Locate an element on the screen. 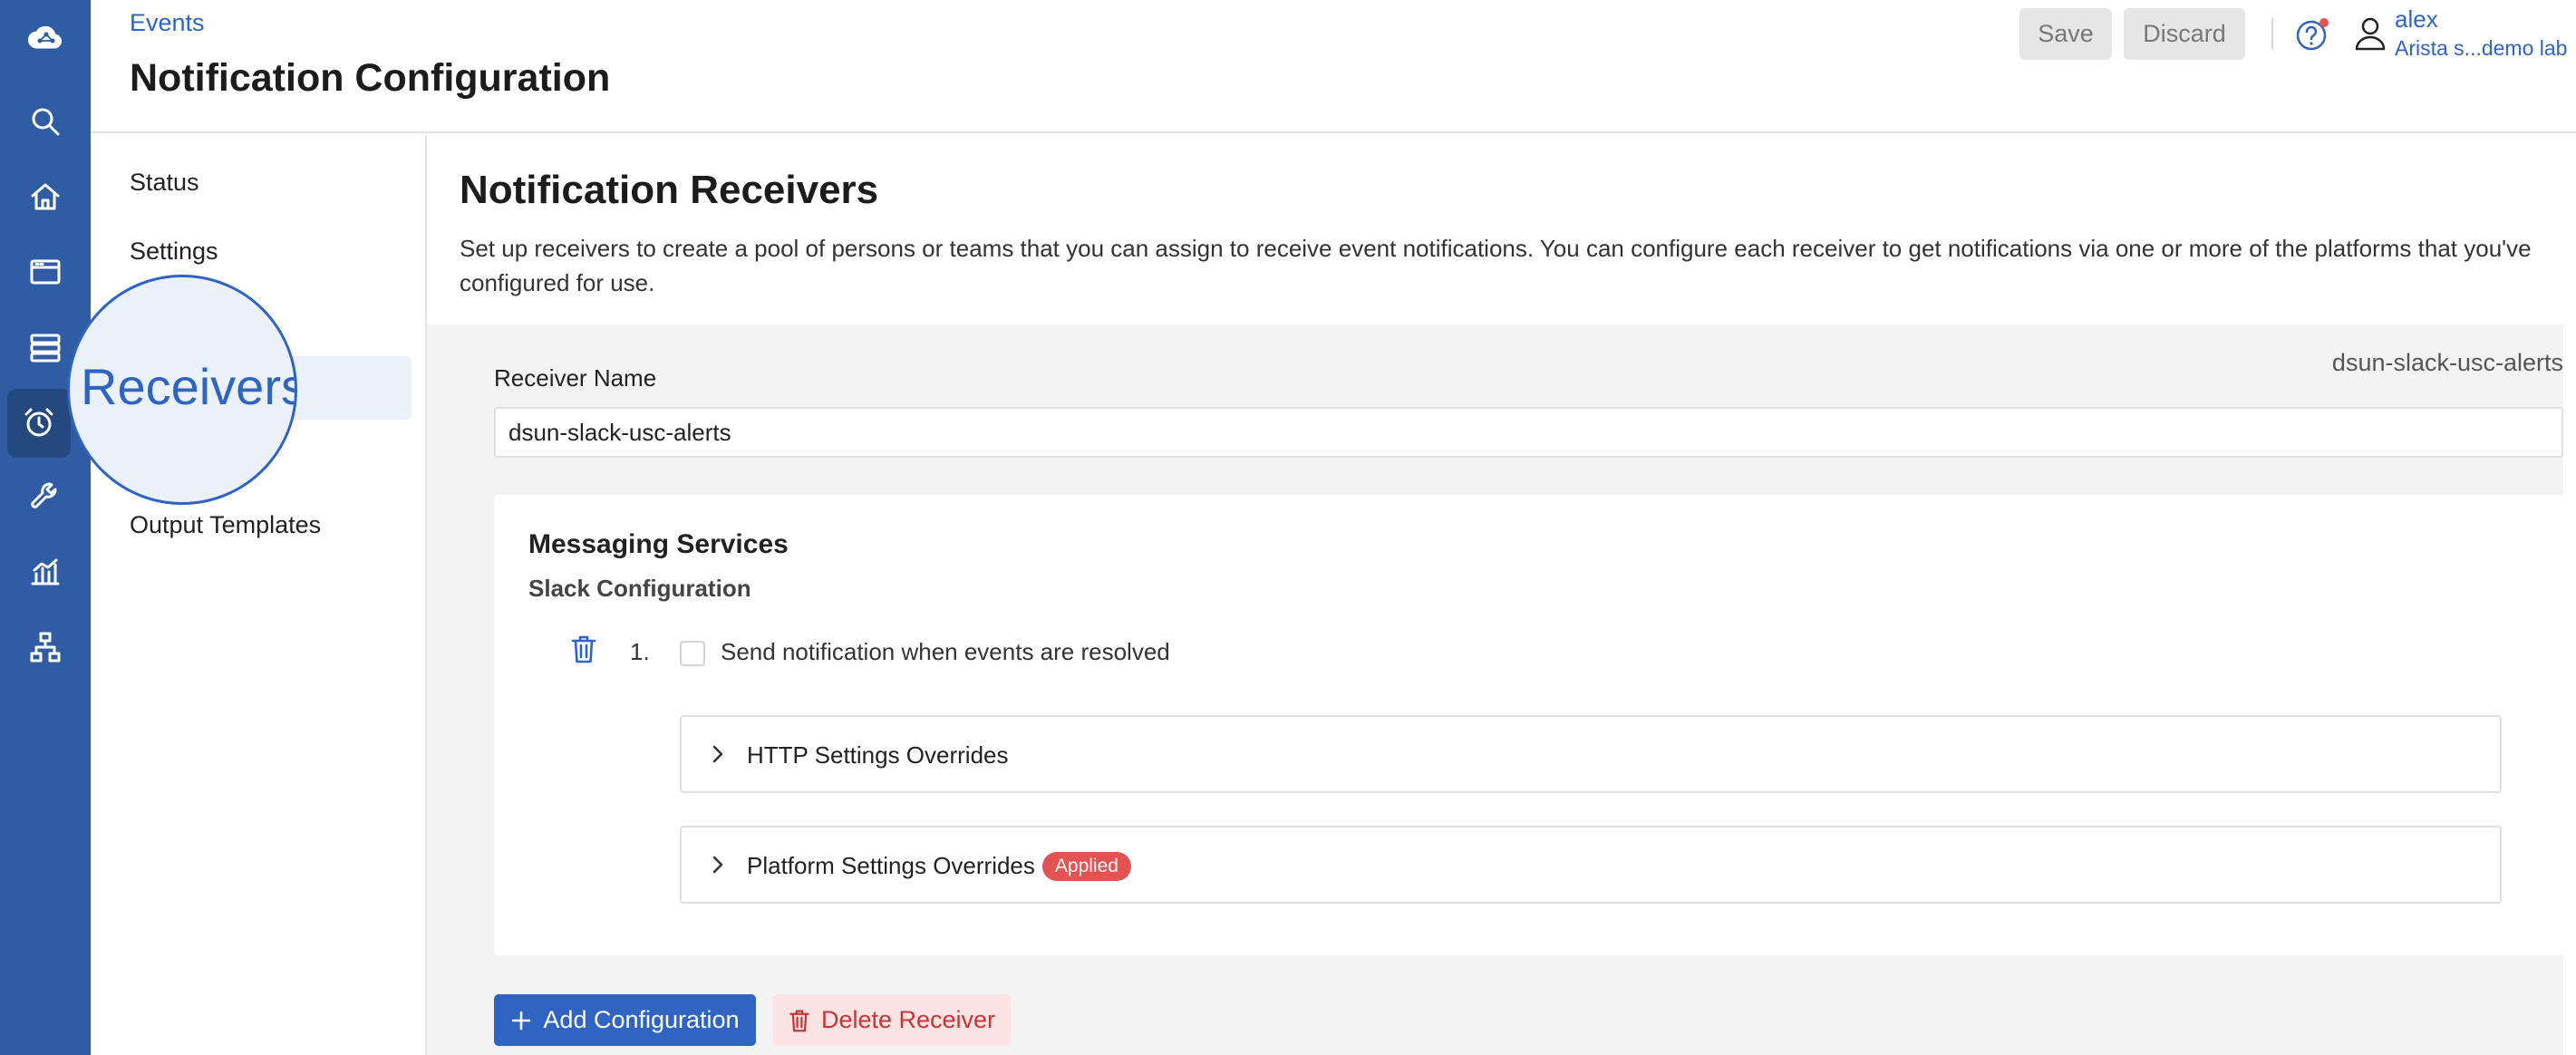 This screenshot has width=2576, height=1055. devices-icon is located at coordinates (45, 272).